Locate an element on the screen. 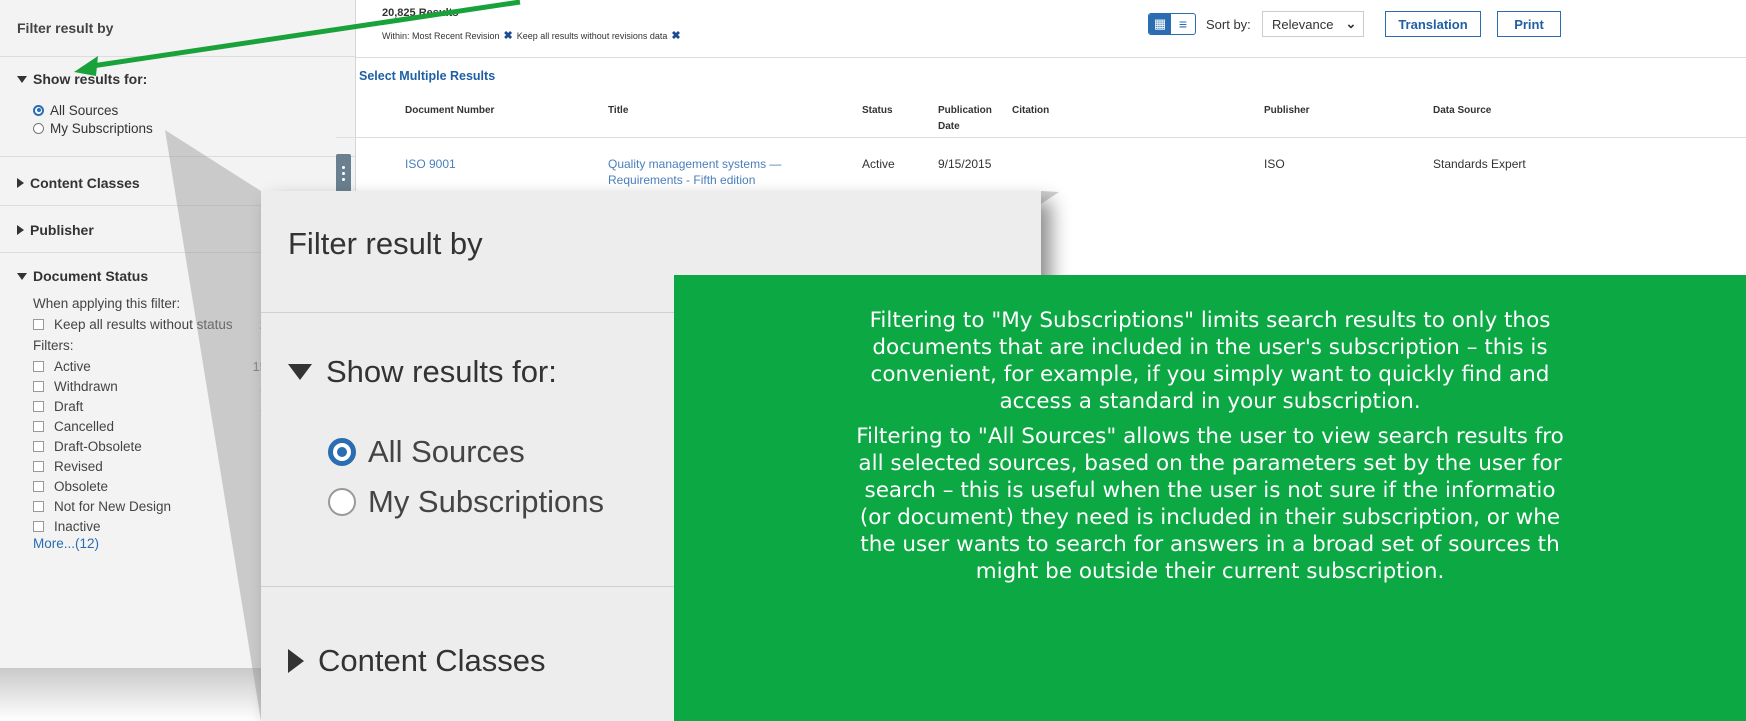 Image resolution: width=1746 pixels, height=721 pixels. caret-down-icon is located at coordinates (300, 372).